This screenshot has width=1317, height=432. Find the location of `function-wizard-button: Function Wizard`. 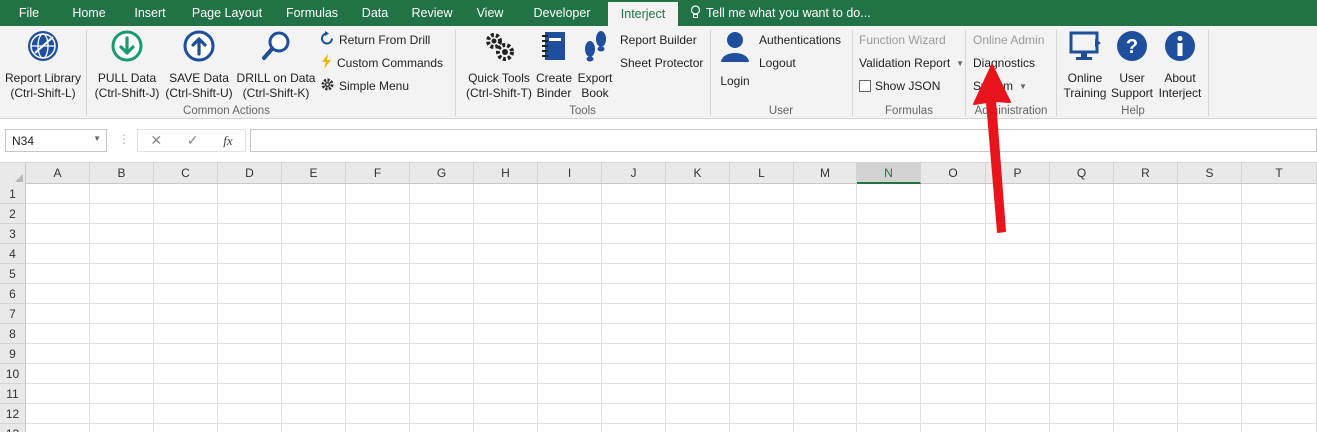

function-wizard-button: Function Wizard is located at coordinates (902, 40).